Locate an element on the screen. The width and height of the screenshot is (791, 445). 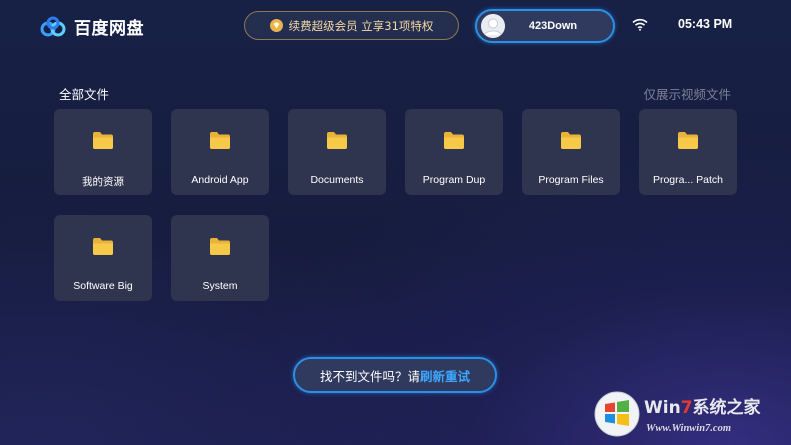
user-avatar-icon is located at coordinates (493, 26).